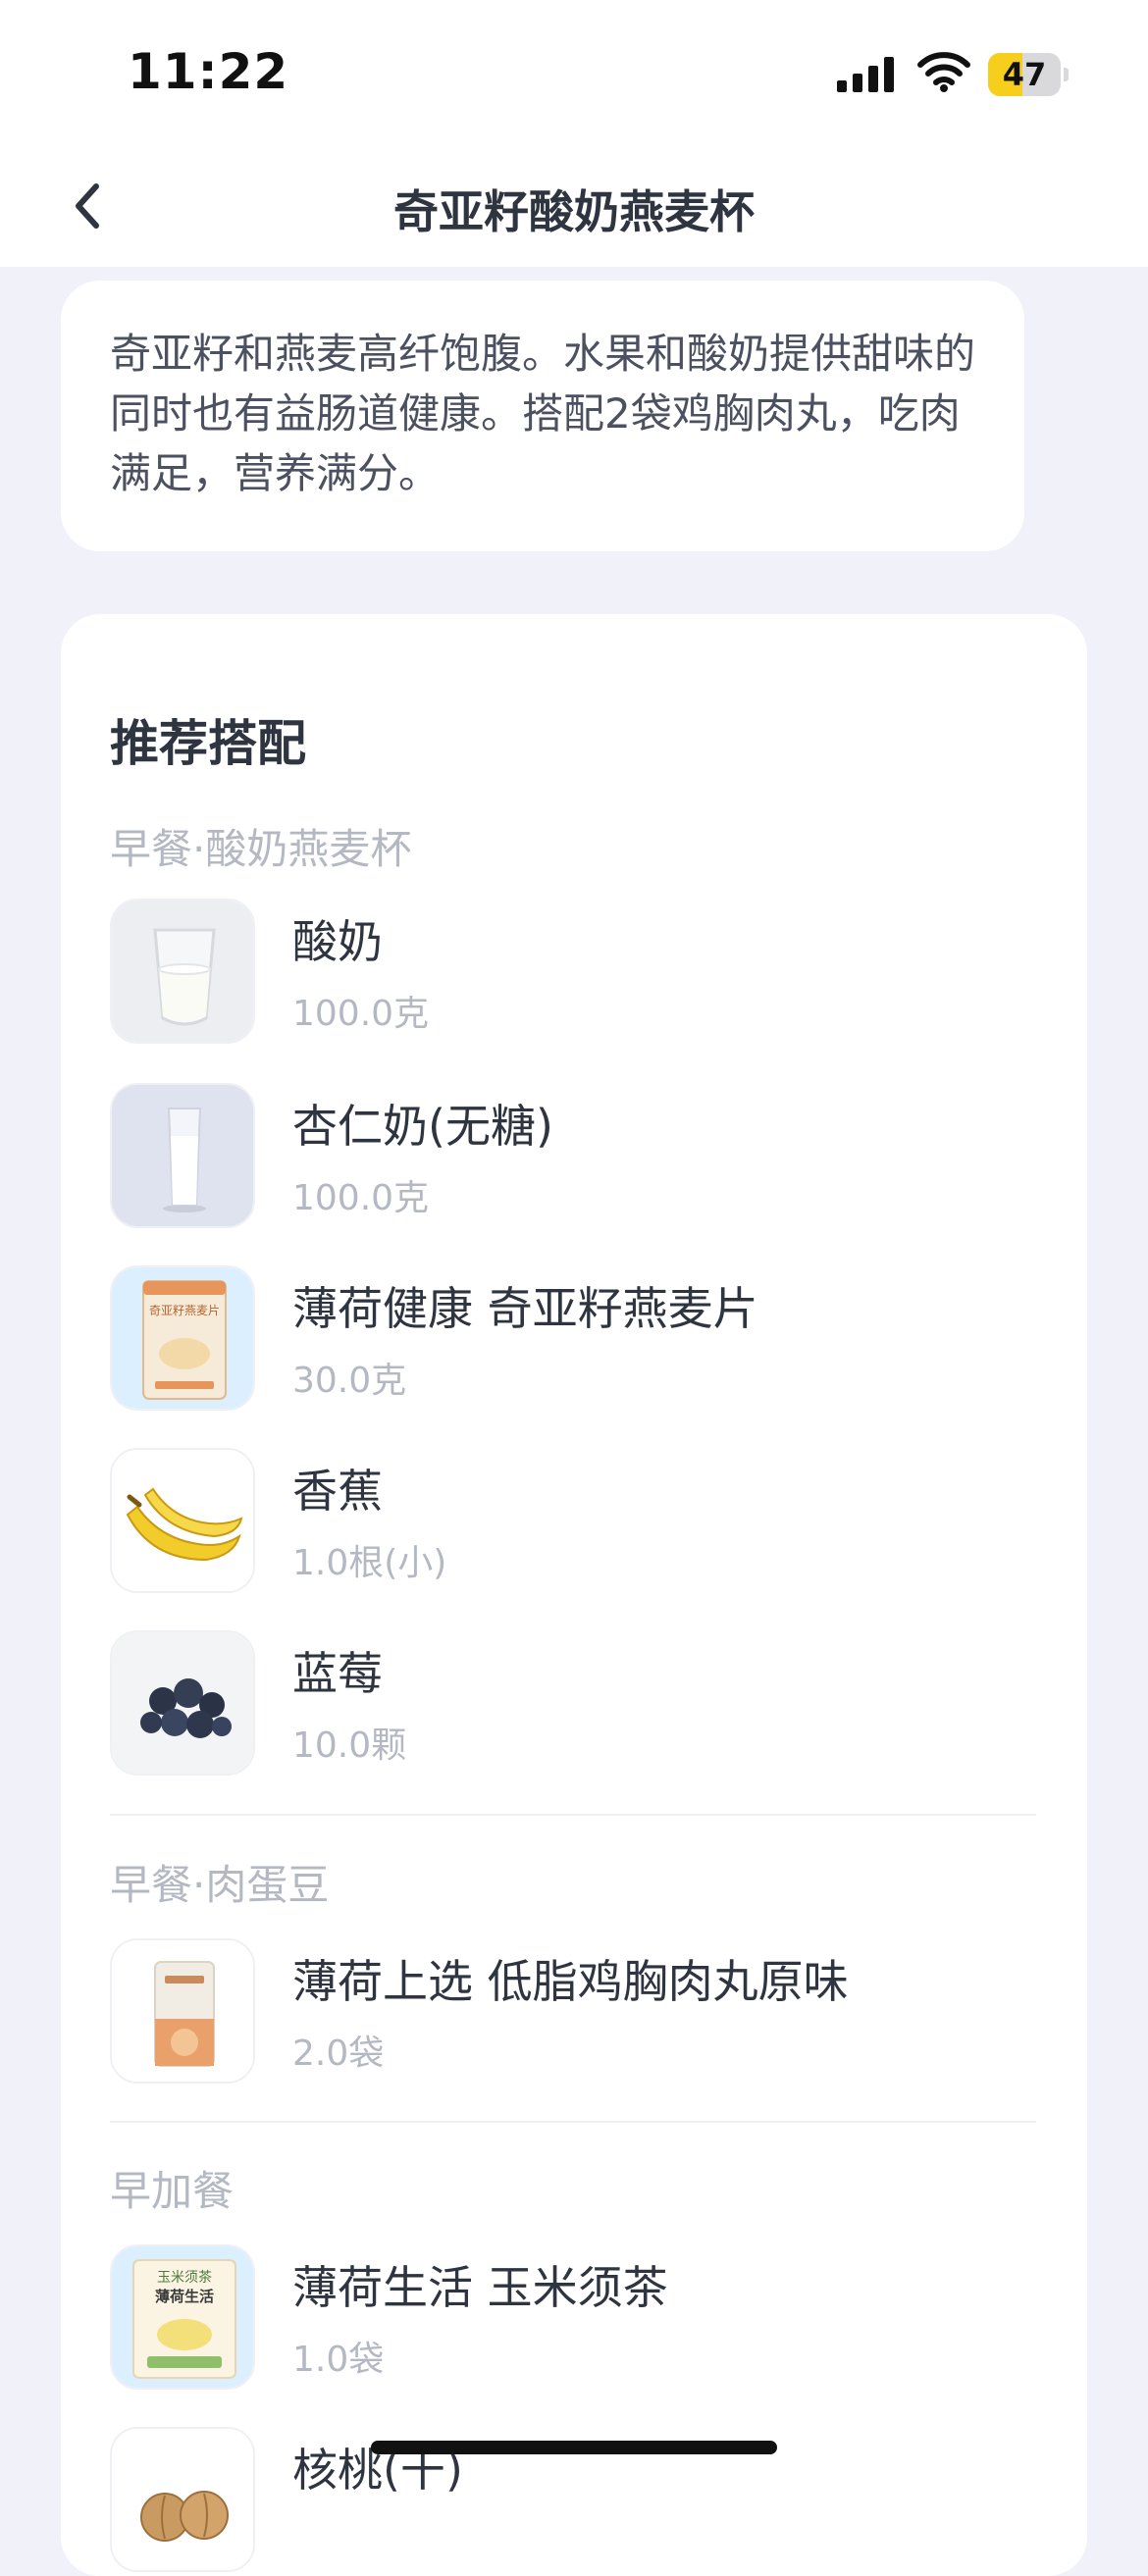 The height and width of the screenshot is (2576, 1148). Describe the element at coordinates (337, 1673) in the screenshot. I see `food-name: 蓝莓` at that location.